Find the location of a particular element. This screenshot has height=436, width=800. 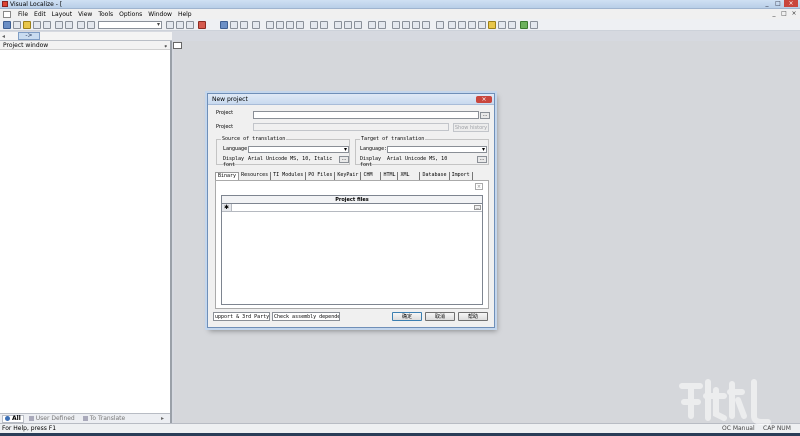

bookmark-icon is located at coordinates (202, 25).